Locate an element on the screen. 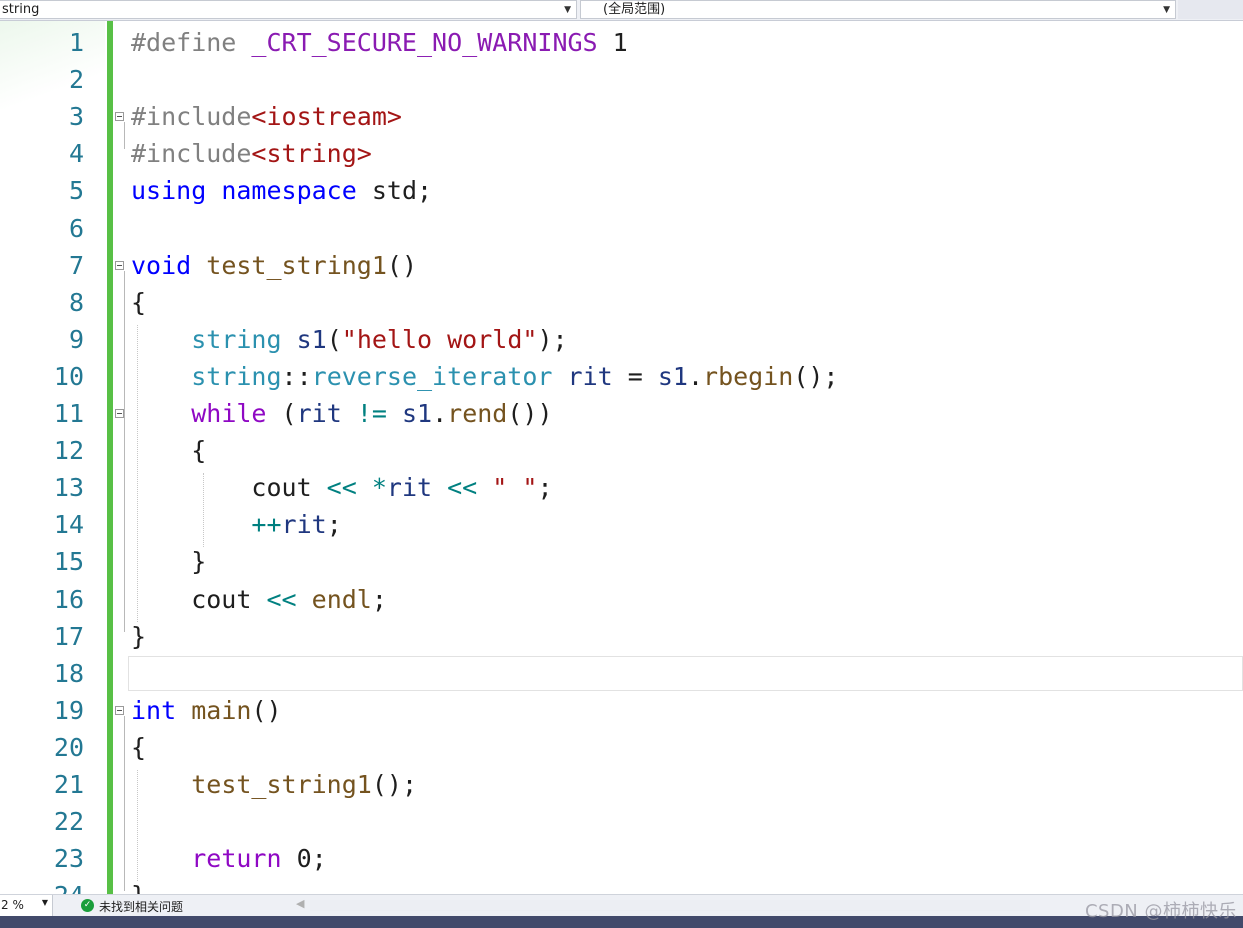 This screenshot has height=928, width=1243. status-bar: 2 % ▼ ✓ 未找到相关问题 ◀ is located at coordinates (621, 905).